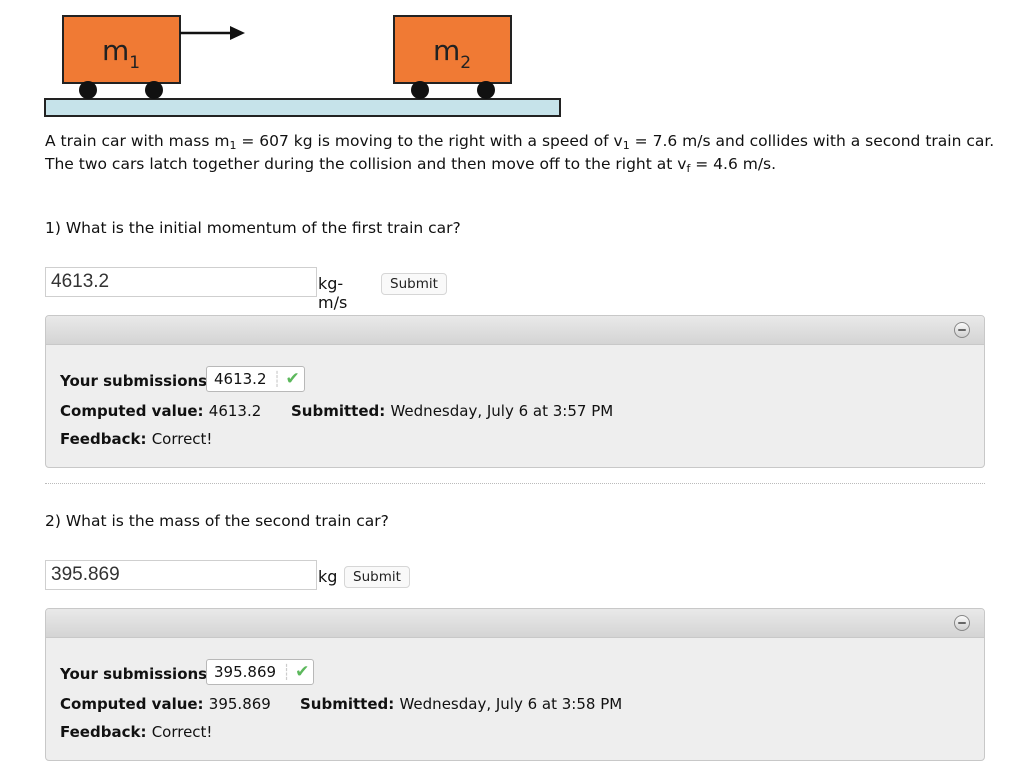 The height and width of the screenshot is (772, 1024). I want to click on submission-value: 4613.2, so click(240, 379).